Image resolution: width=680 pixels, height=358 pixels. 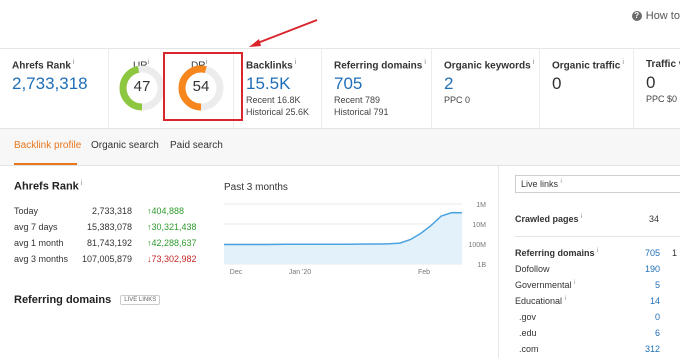 I want to click on ahrefs-rank-chart: 1M 10M 100M 1B Dec Jan '20 Feb, so click(x=355, y=239).